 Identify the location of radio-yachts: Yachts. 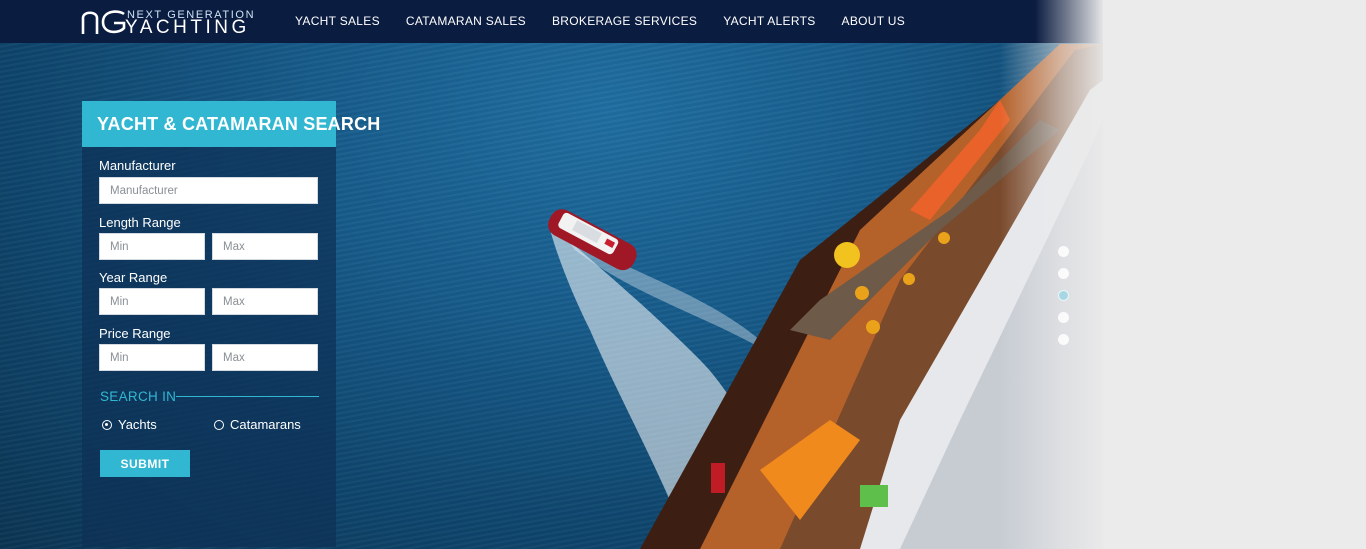
(129, 424).